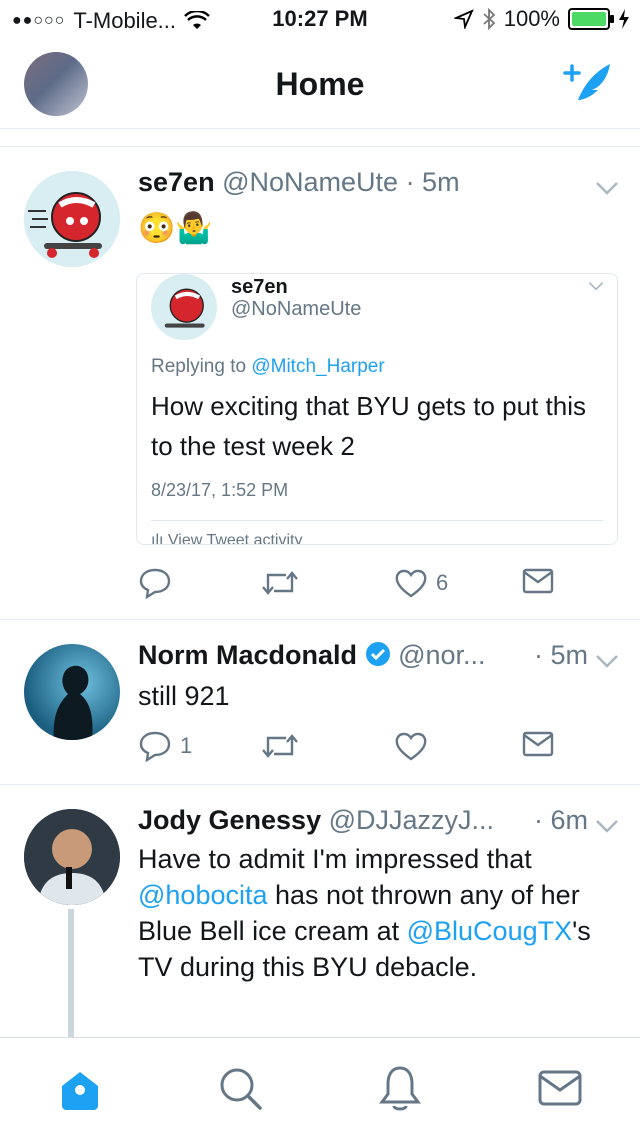  What do you see at coordinates (624, 19) in the screenshot?
I see `charging-icon` at bounding box center [624, 19].